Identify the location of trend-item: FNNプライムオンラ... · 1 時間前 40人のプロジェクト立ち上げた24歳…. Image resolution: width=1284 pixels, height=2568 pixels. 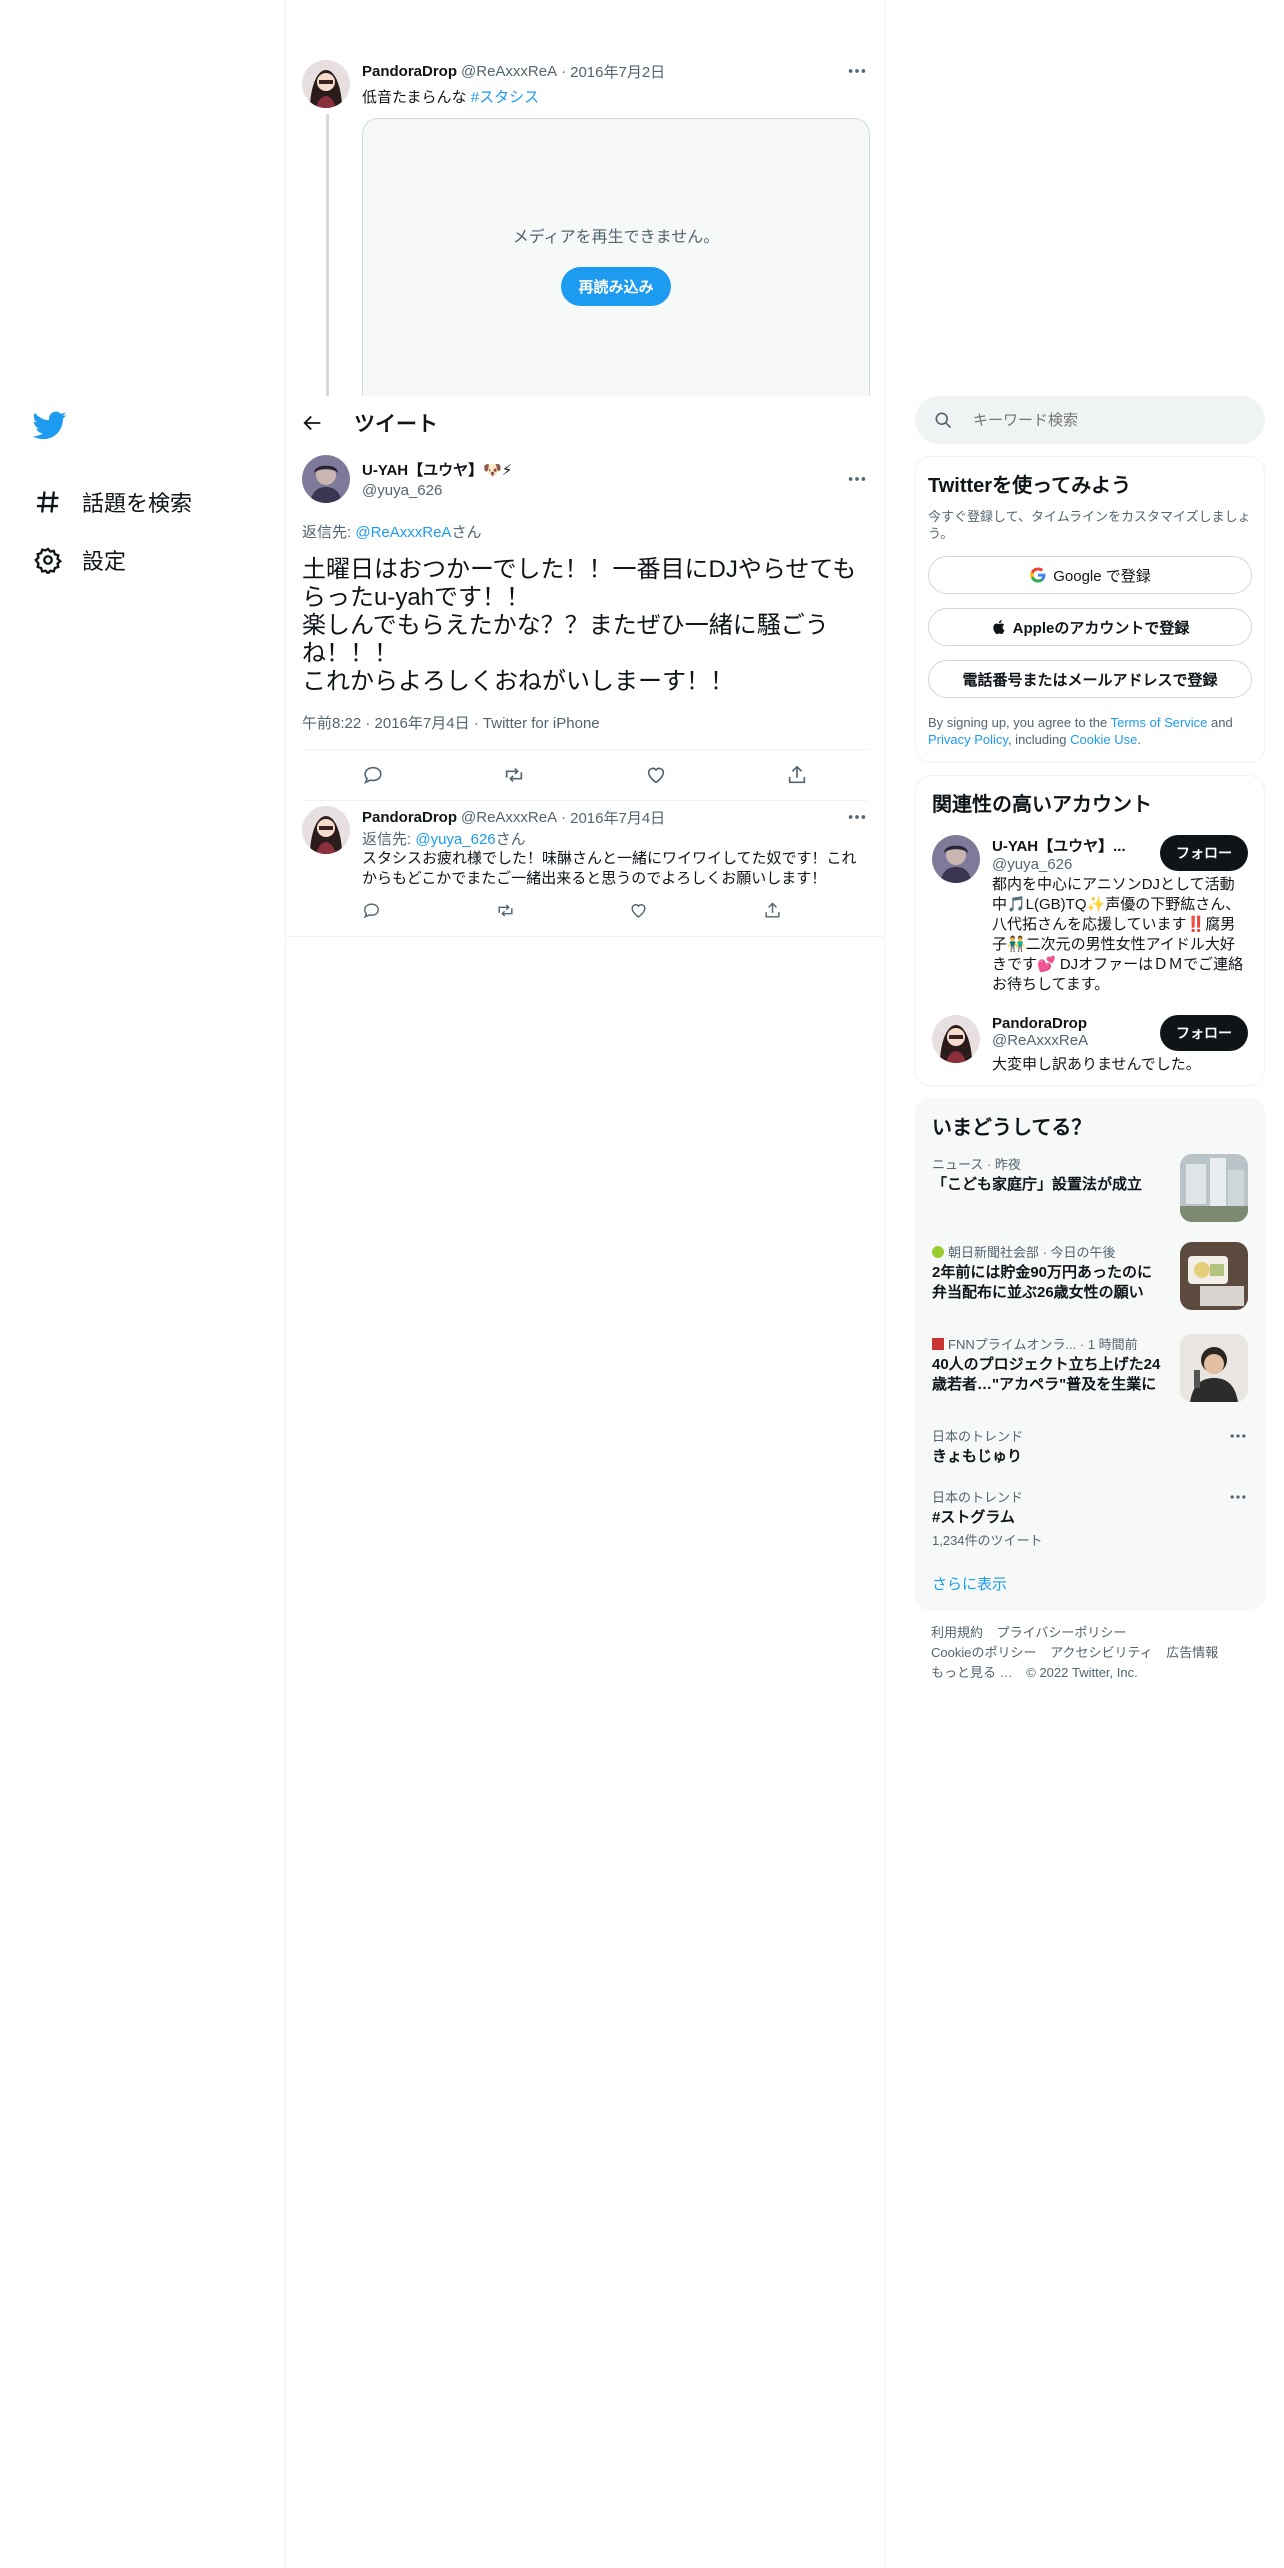
(1090, 1370).